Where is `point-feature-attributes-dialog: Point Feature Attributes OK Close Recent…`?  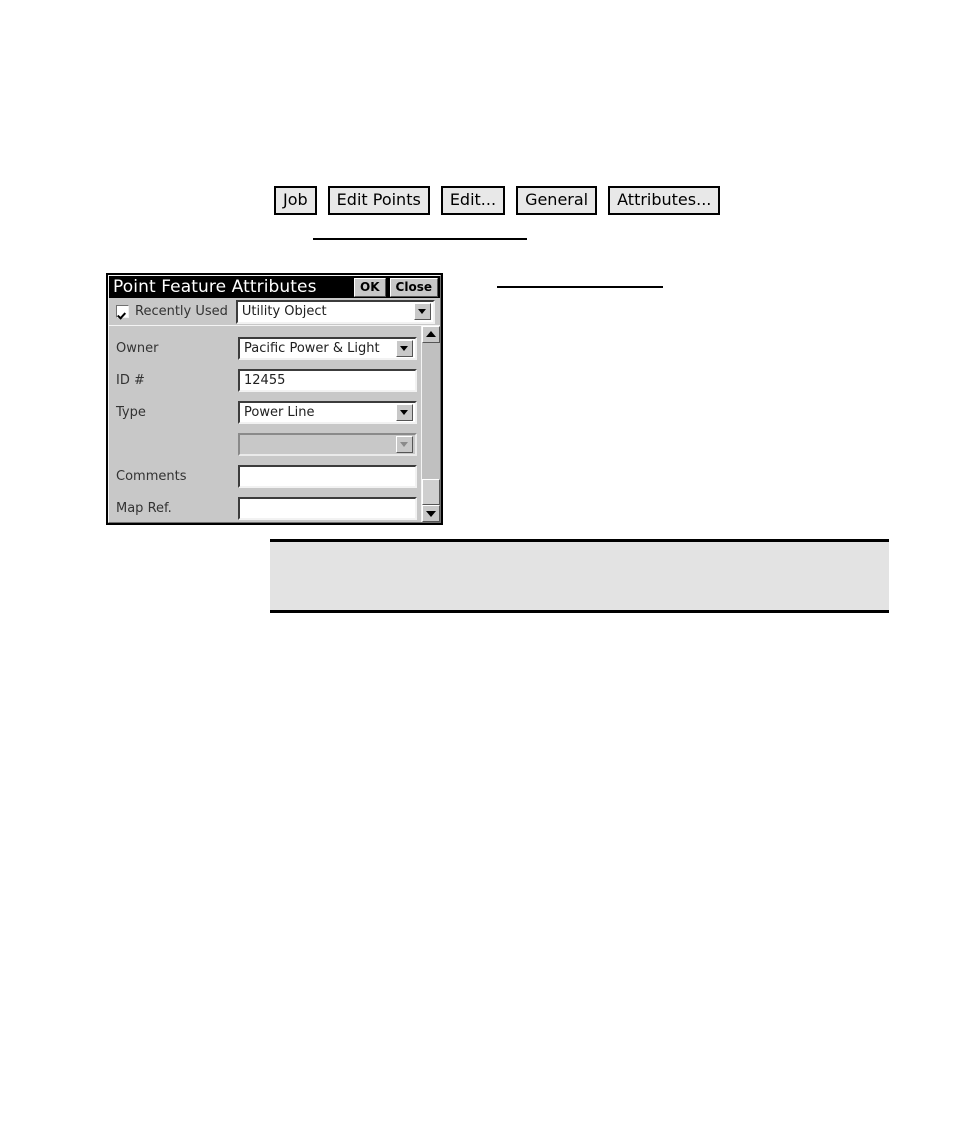 point-feature-attributes-dialog: Point Feature Attributes OK Close Recent… is located at coordinates (274, 399).